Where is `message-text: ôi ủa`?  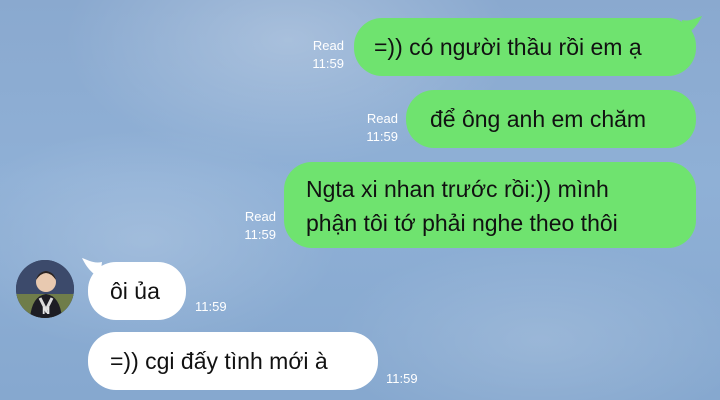
message-text: ôi ủa is located at coordinates (135, 291).